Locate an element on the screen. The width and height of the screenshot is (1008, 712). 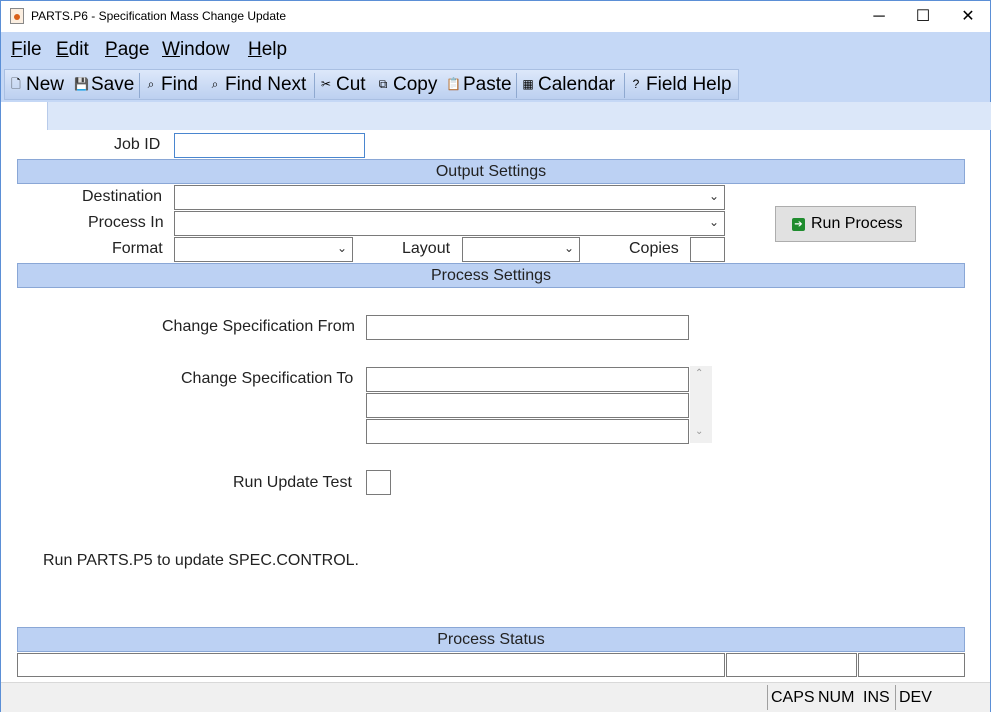
job-id-input is located at coordinates (269, 145).